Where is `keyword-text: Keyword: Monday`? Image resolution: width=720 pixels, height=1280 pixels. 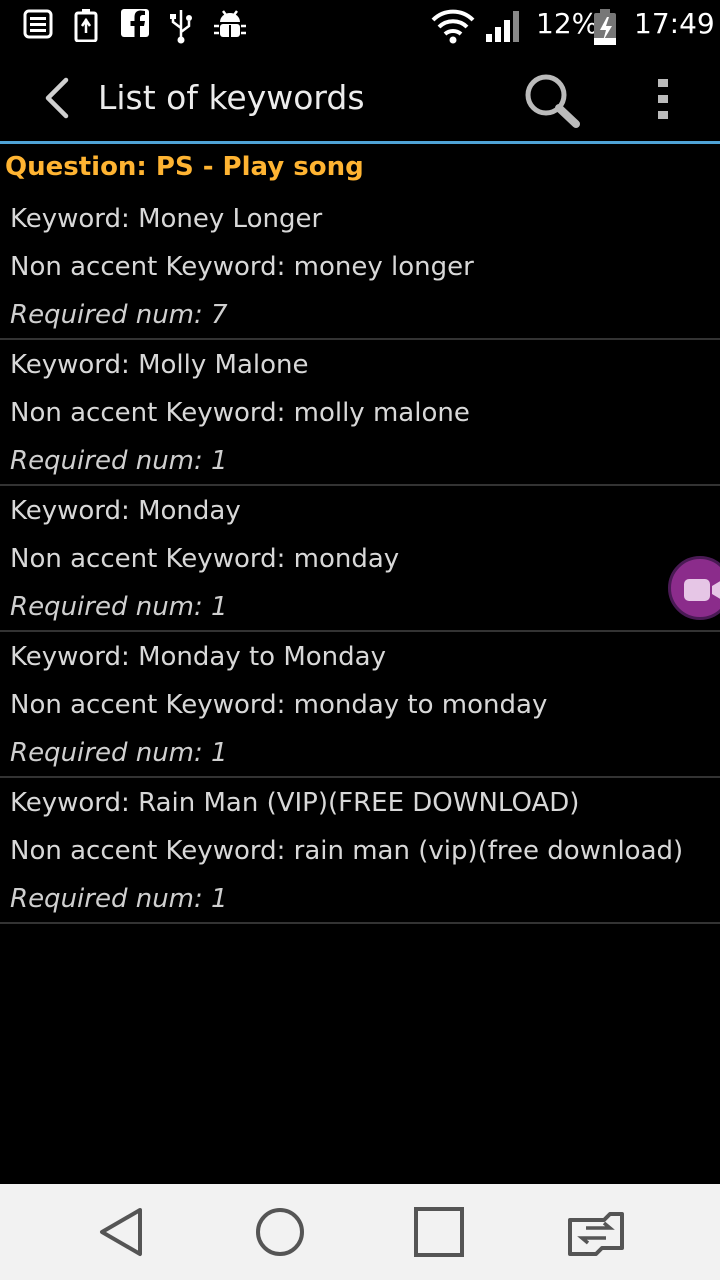
keyword-text: Keyword: Monday is located at coordinates (125, 511).